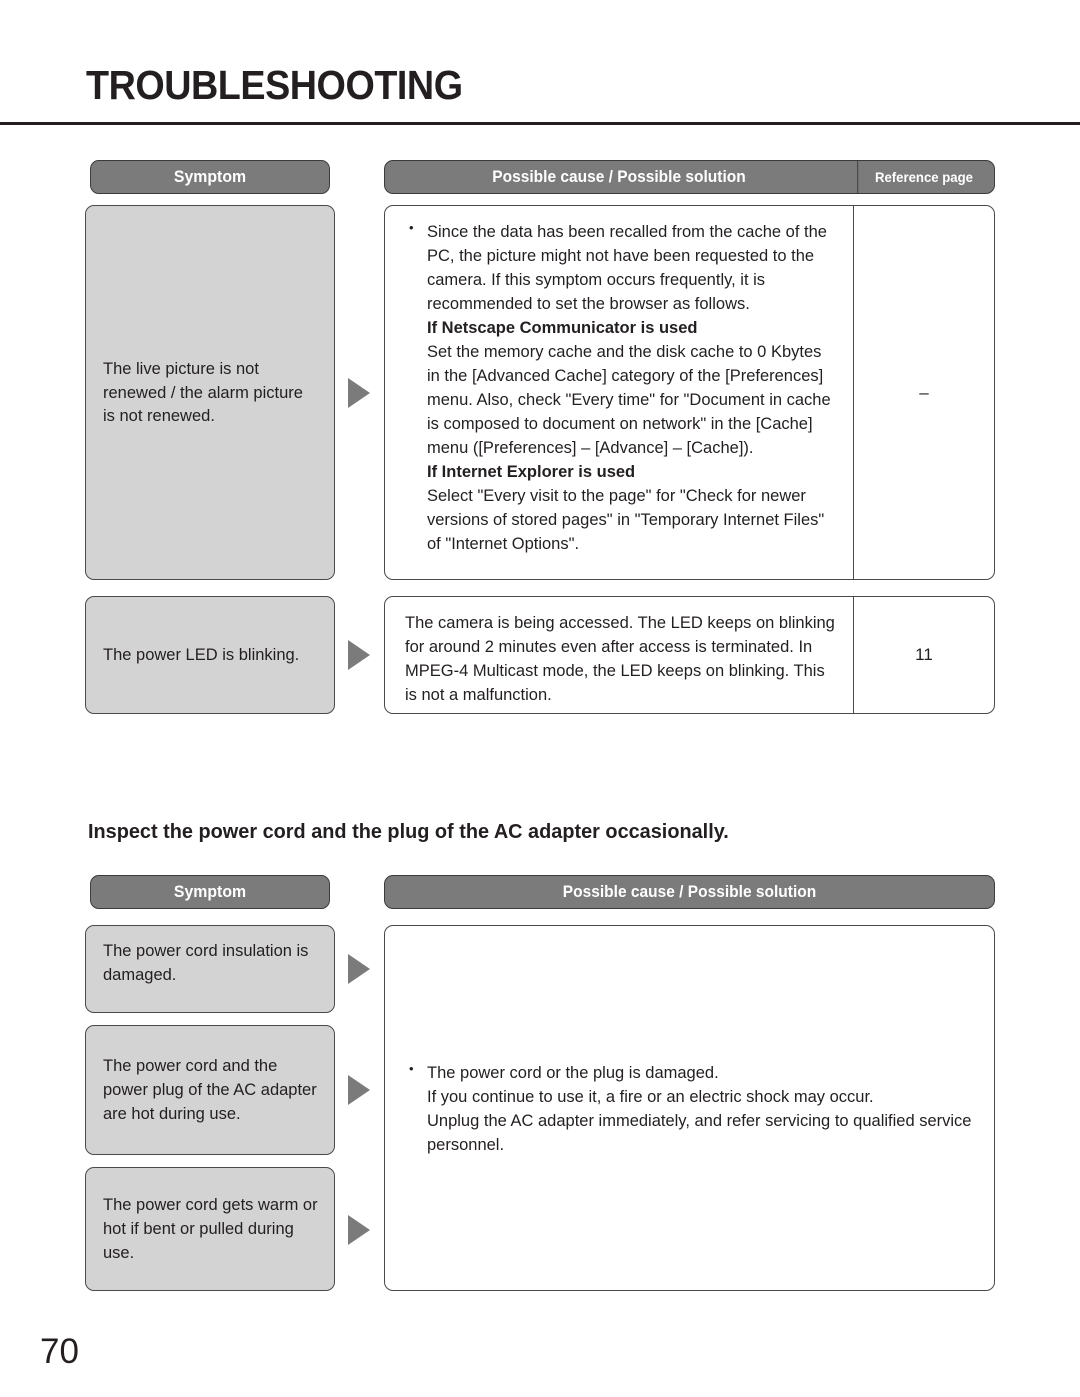  Describe the element at coordinates (923, 177) in the screenshot. I see `table1-header-reference: Reference page` at that location.